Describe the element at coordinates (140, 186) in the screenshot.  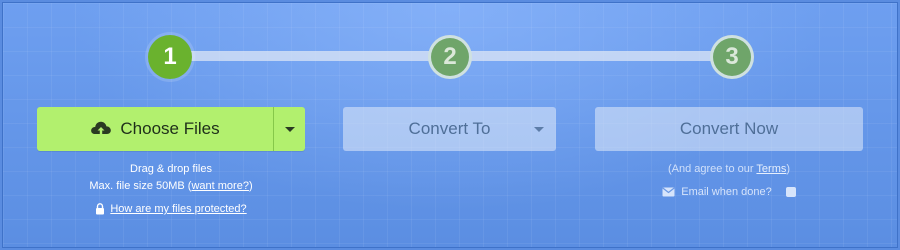
I see `max-size-prefix: Max. file size 50MB (` at that location.